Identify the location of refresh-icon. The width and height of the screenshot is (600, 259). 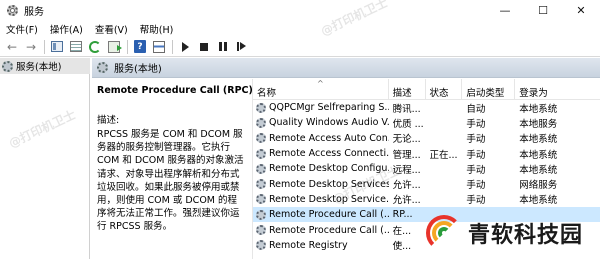
(95, 46).